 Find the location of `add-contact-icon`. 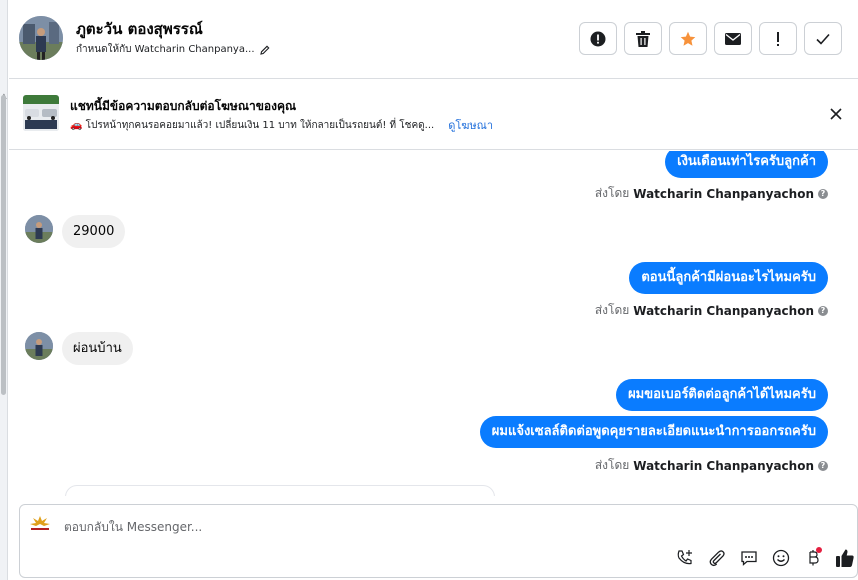

add-contact-icon is located at coordinates (684, 557).